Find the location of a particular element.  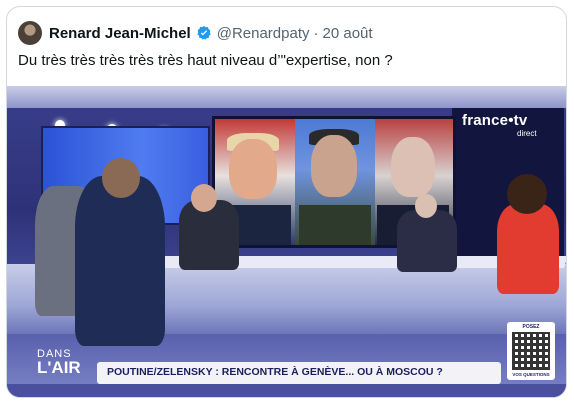

guest-figure is located at coordinates (427, 241).